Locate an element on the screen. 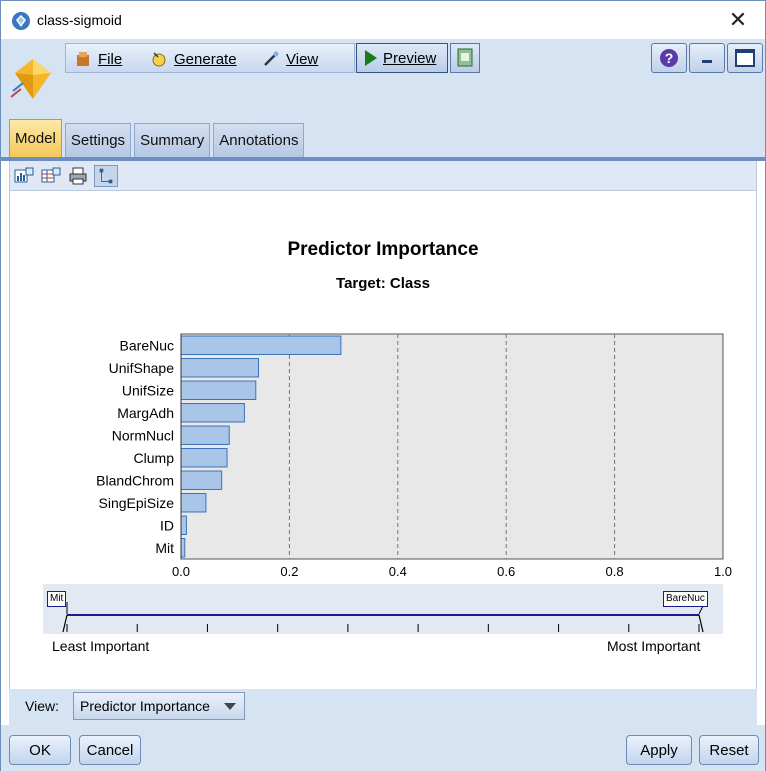 The width and height of the screenshot is (766, 771). play-icon is located at coordinates (371, 58).